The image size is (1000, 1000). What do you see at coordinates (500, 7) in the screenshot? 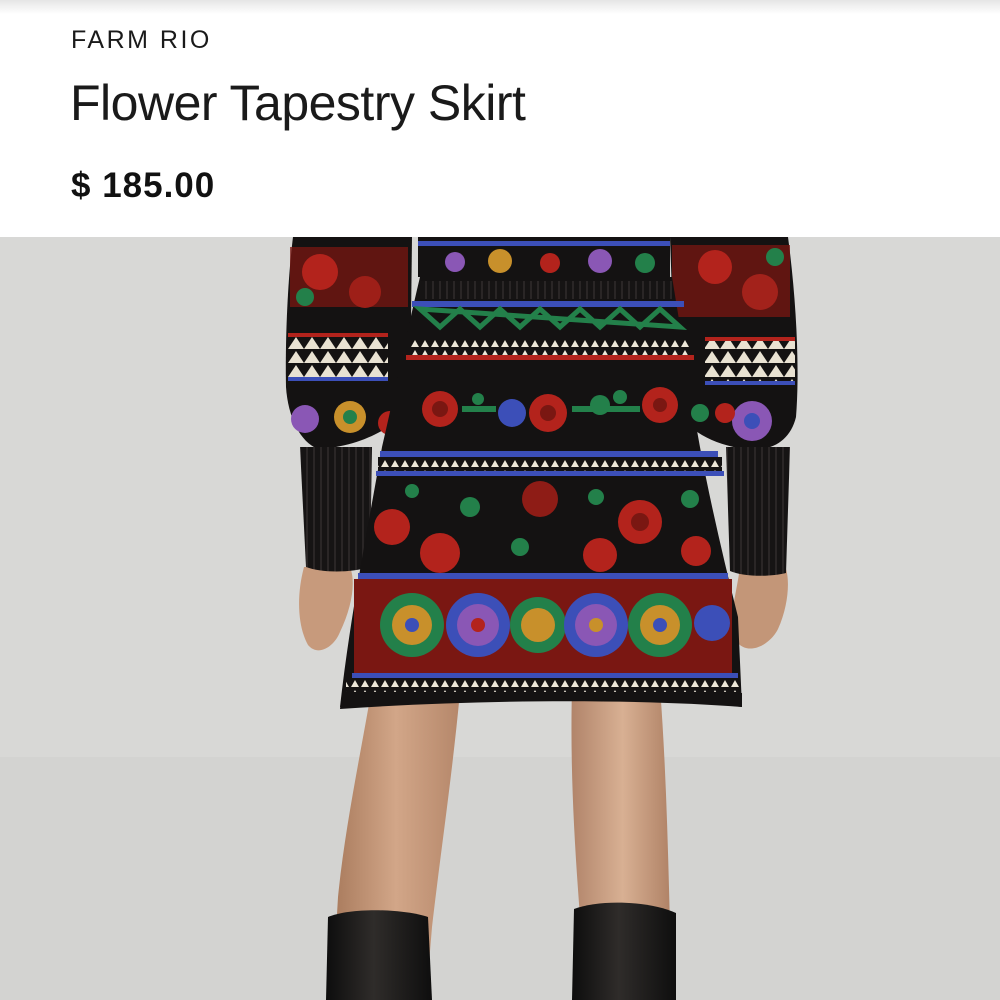
I see `top-shadow` at bounding box center [500, 7].